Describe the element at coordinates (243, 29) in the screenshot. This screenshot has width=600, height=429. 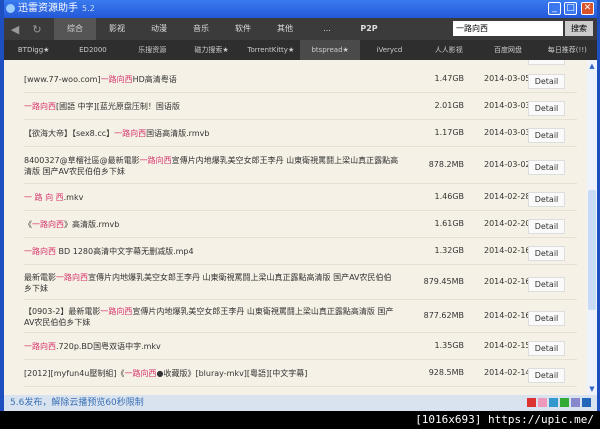
I see `nav-tab: 软件` at that location.